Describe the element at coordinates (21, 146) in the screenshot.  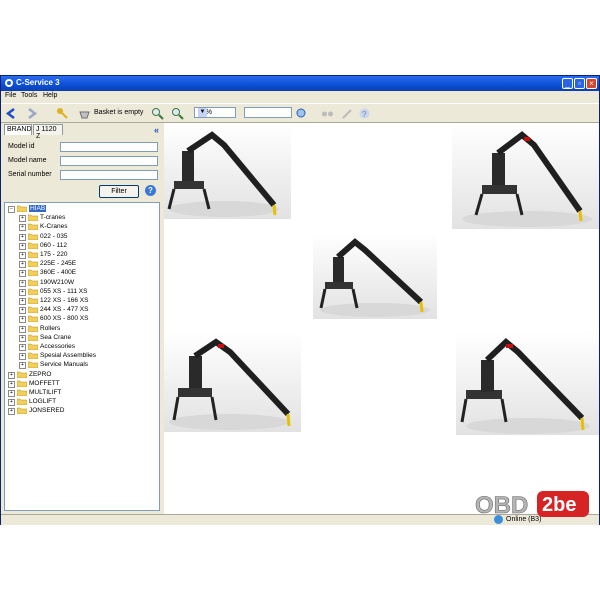
I see `model-id-label: Model id` at that location.